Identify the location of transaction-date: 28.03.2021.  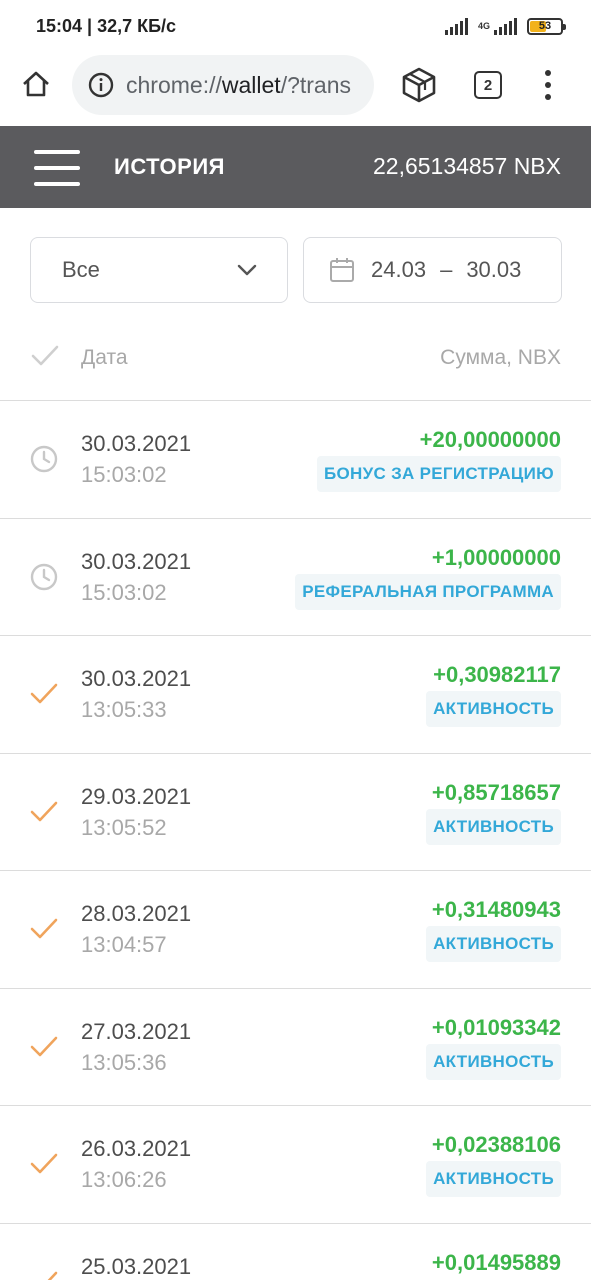
(136, 913).